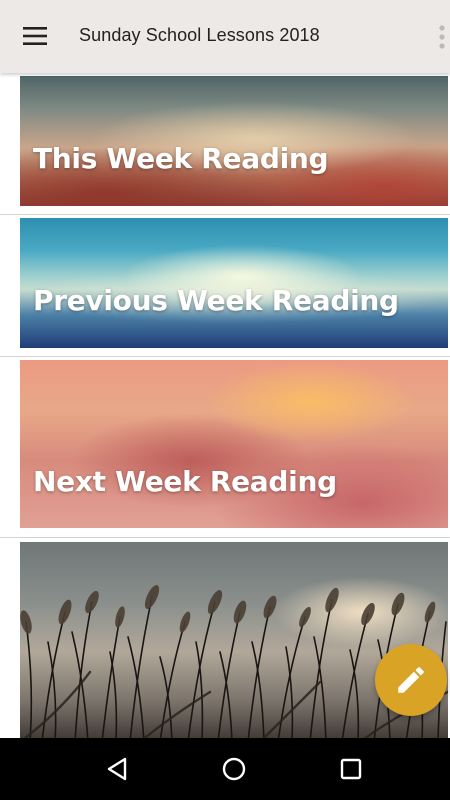  I want to click on menu-button, so click(36, 36).